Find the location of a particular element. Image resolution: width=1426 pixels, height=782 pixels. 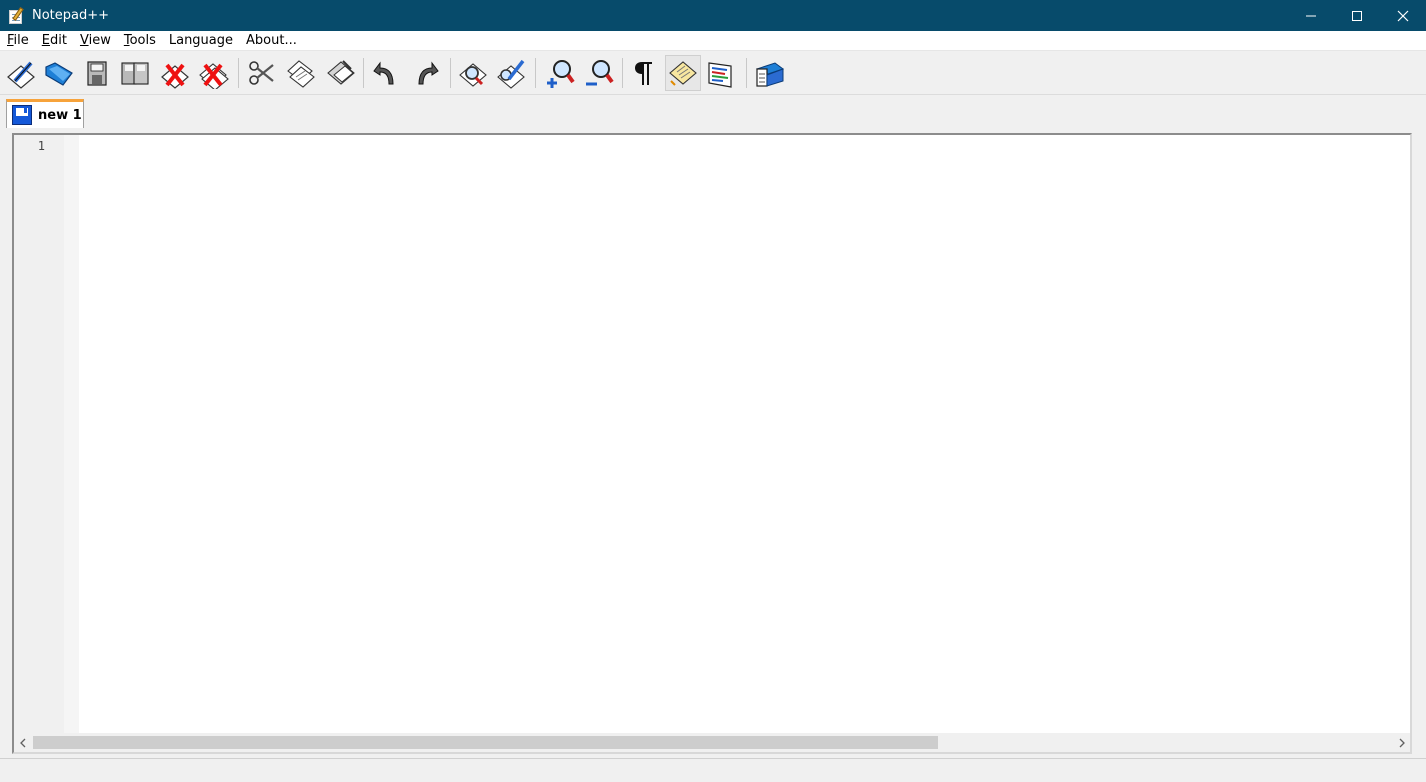

line-number-margin: 1 is located at coordinates (39, 434).